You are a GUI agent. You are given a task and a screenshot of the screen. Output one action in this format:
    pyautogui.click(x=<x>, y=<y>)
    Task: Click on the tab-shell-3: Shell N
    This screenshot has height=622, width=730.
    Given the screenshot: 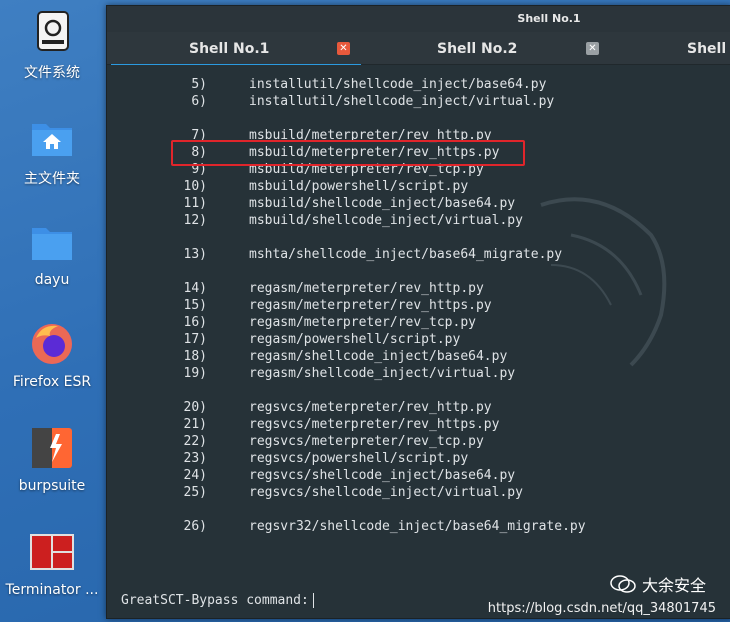 What is the action you would take?
    pyautogui.click(x=670, y=48)
    